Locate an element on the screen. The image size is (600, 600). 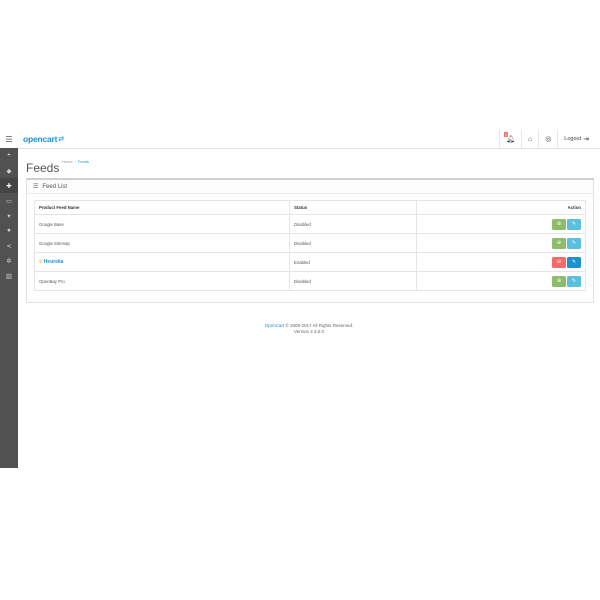
sidebar-item-dashboard: ◓ is located at coordinates (9, 155).